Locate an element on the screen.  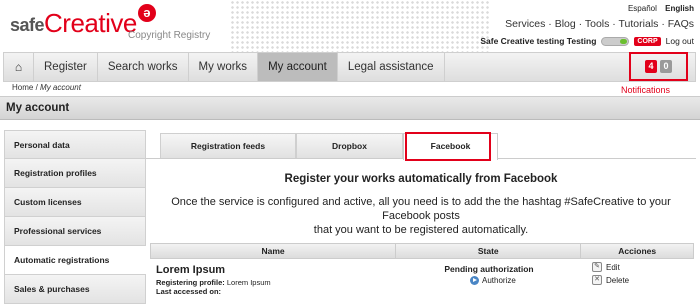
row-accessed-label: Last accessed on: is located at coordinates (189, 291).